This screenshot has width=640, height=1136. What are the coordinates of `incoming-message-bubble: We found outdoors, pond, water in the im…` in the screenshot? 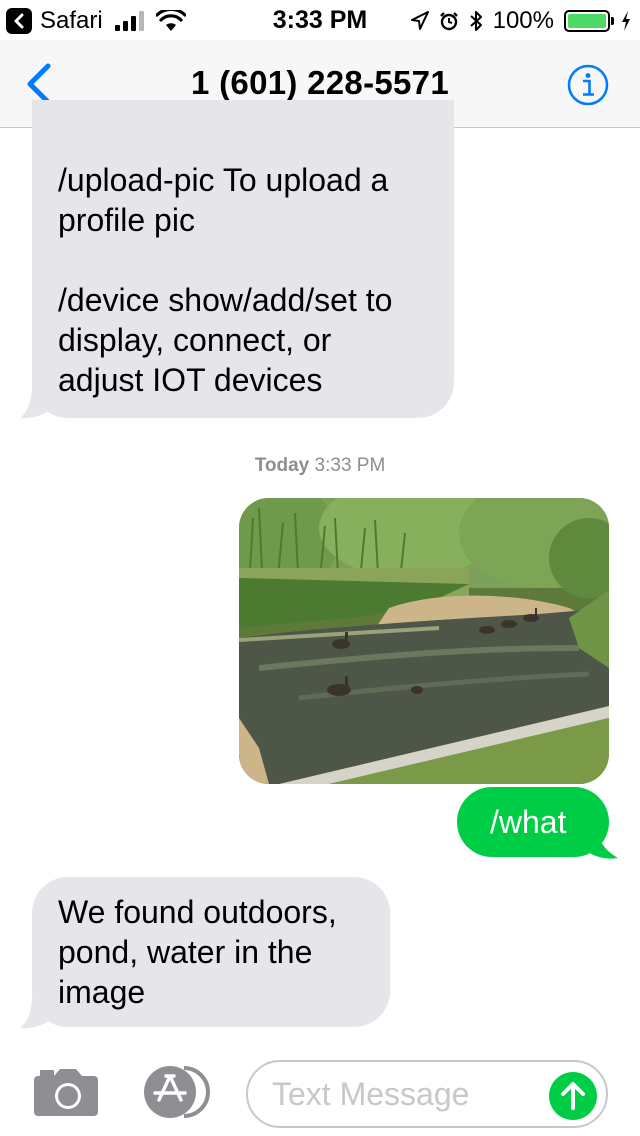 It's located at (211, 952).